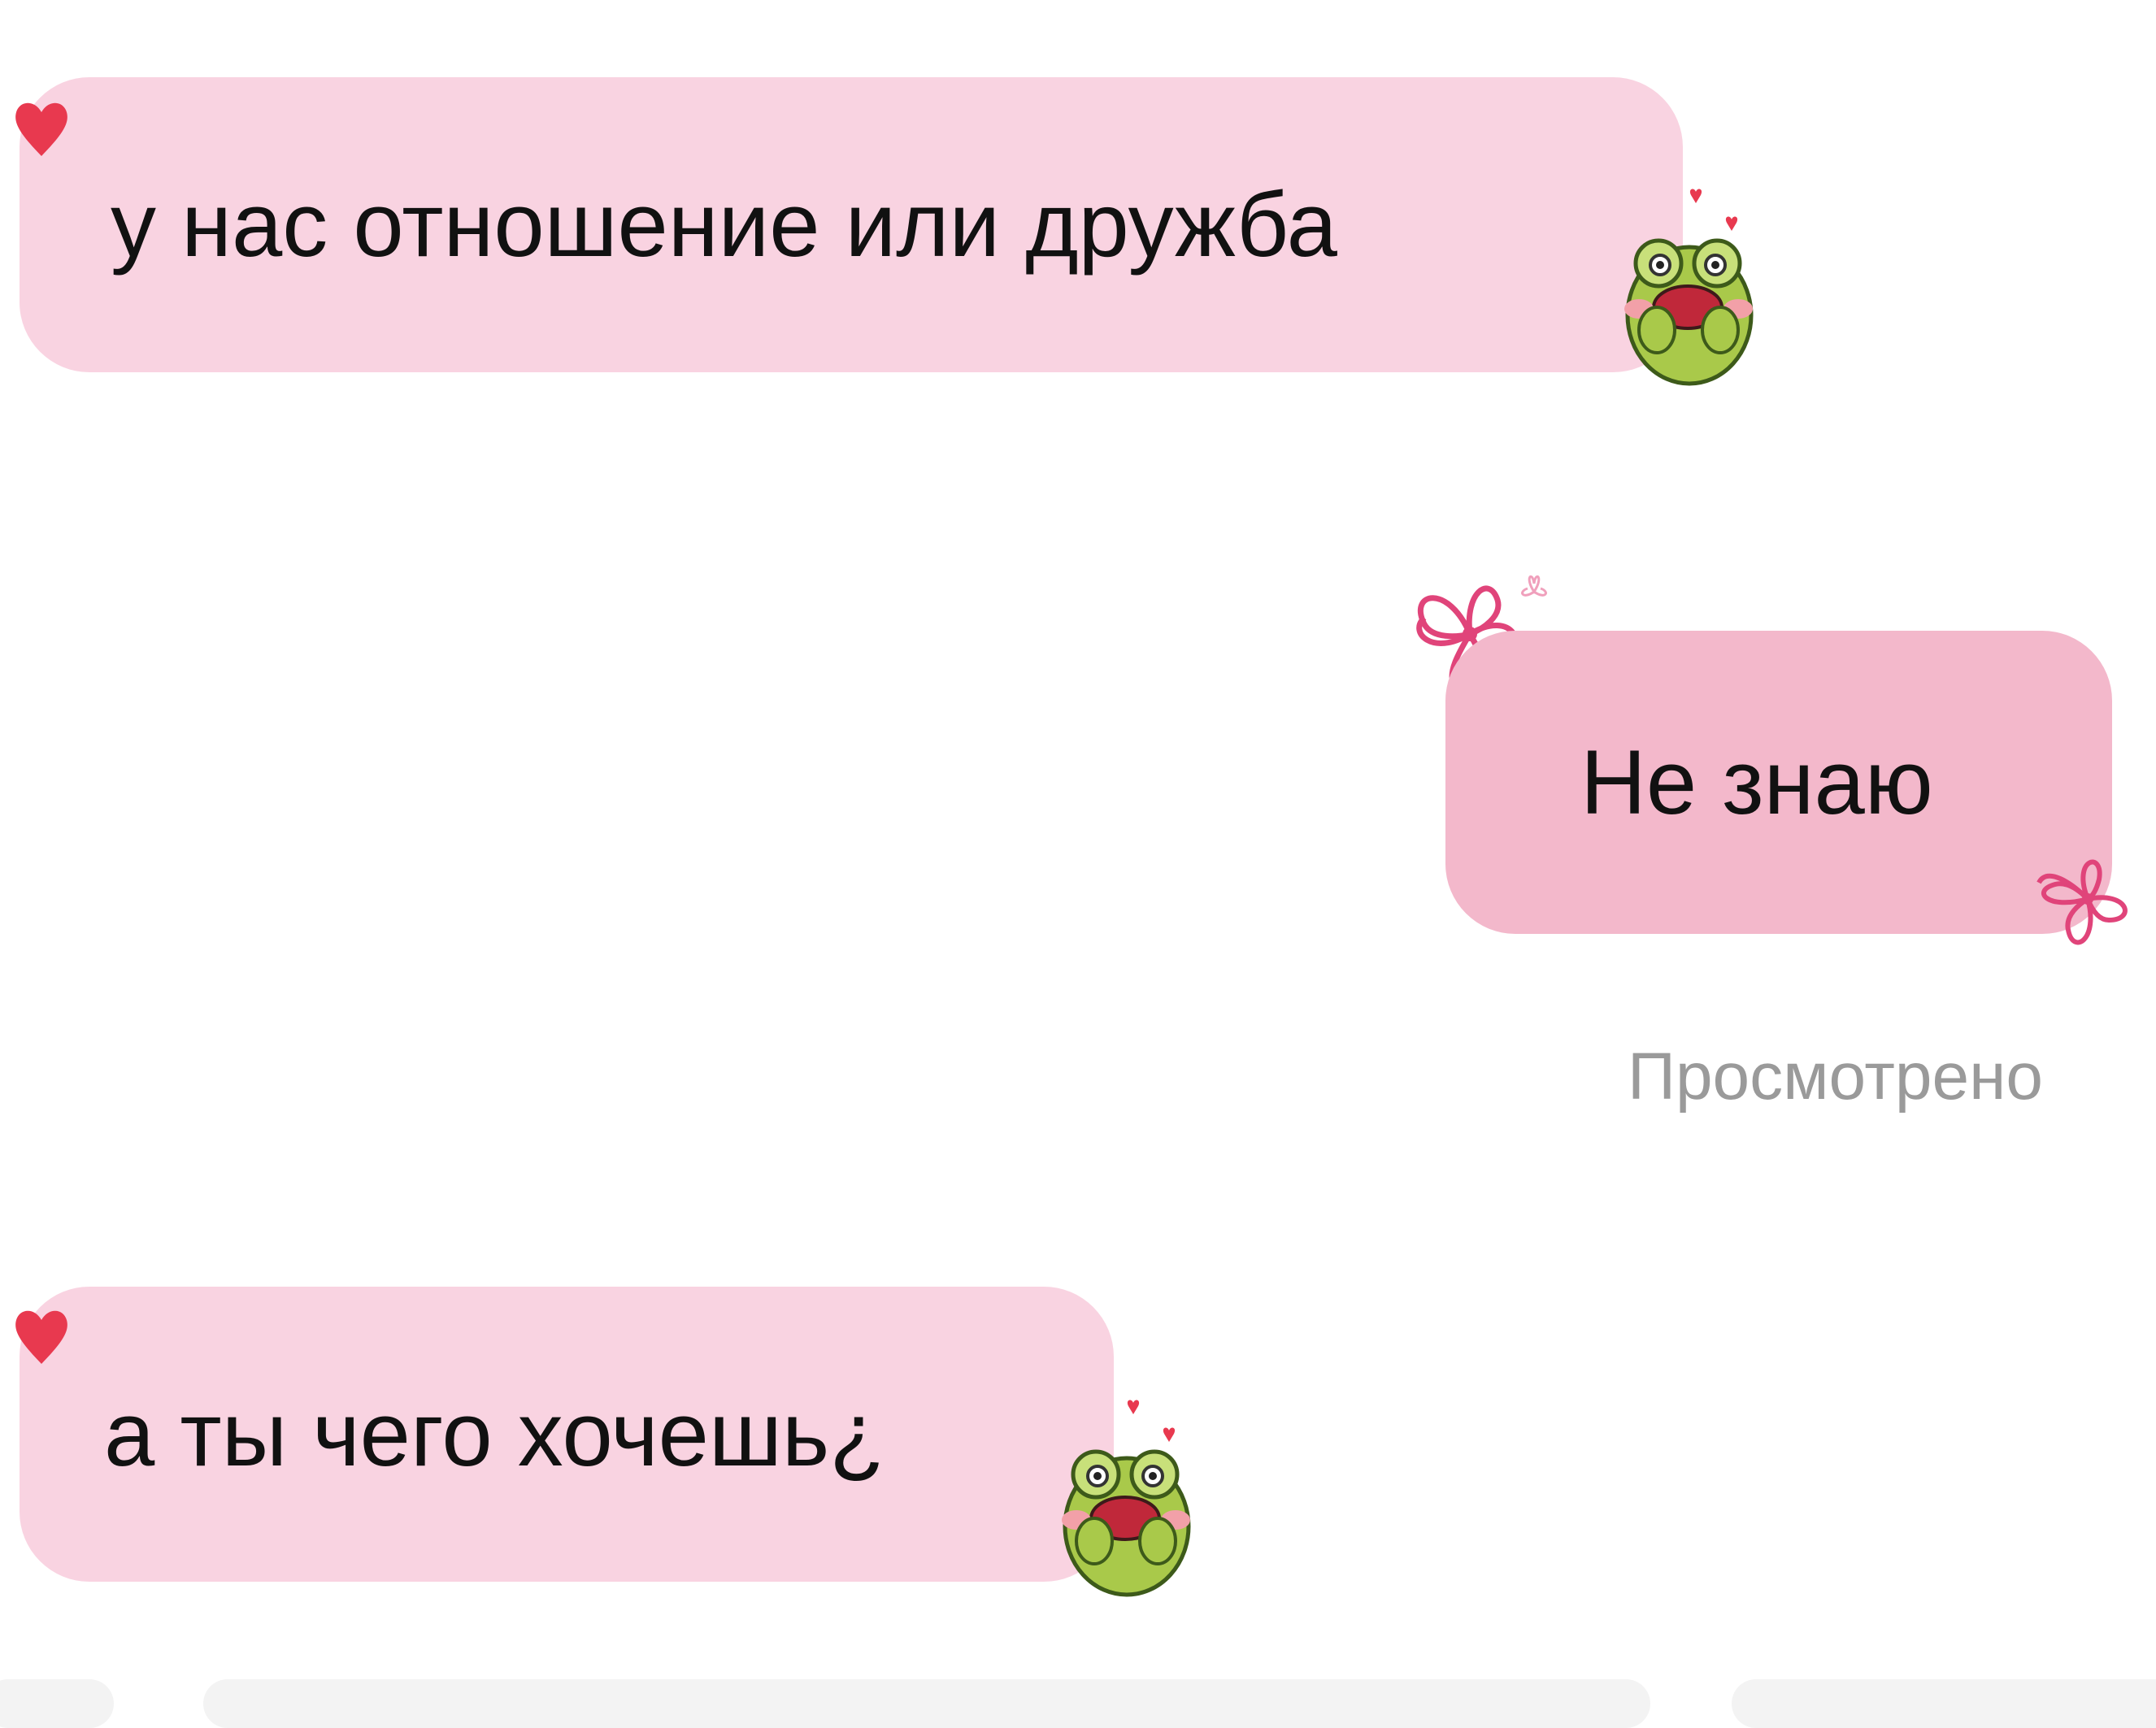 This screenshot has height=1728, width=2156. Describe the element at coordinates (494, 1434) in the screenshot. I see `message-text: а ты чего хочешь¿` at that location.